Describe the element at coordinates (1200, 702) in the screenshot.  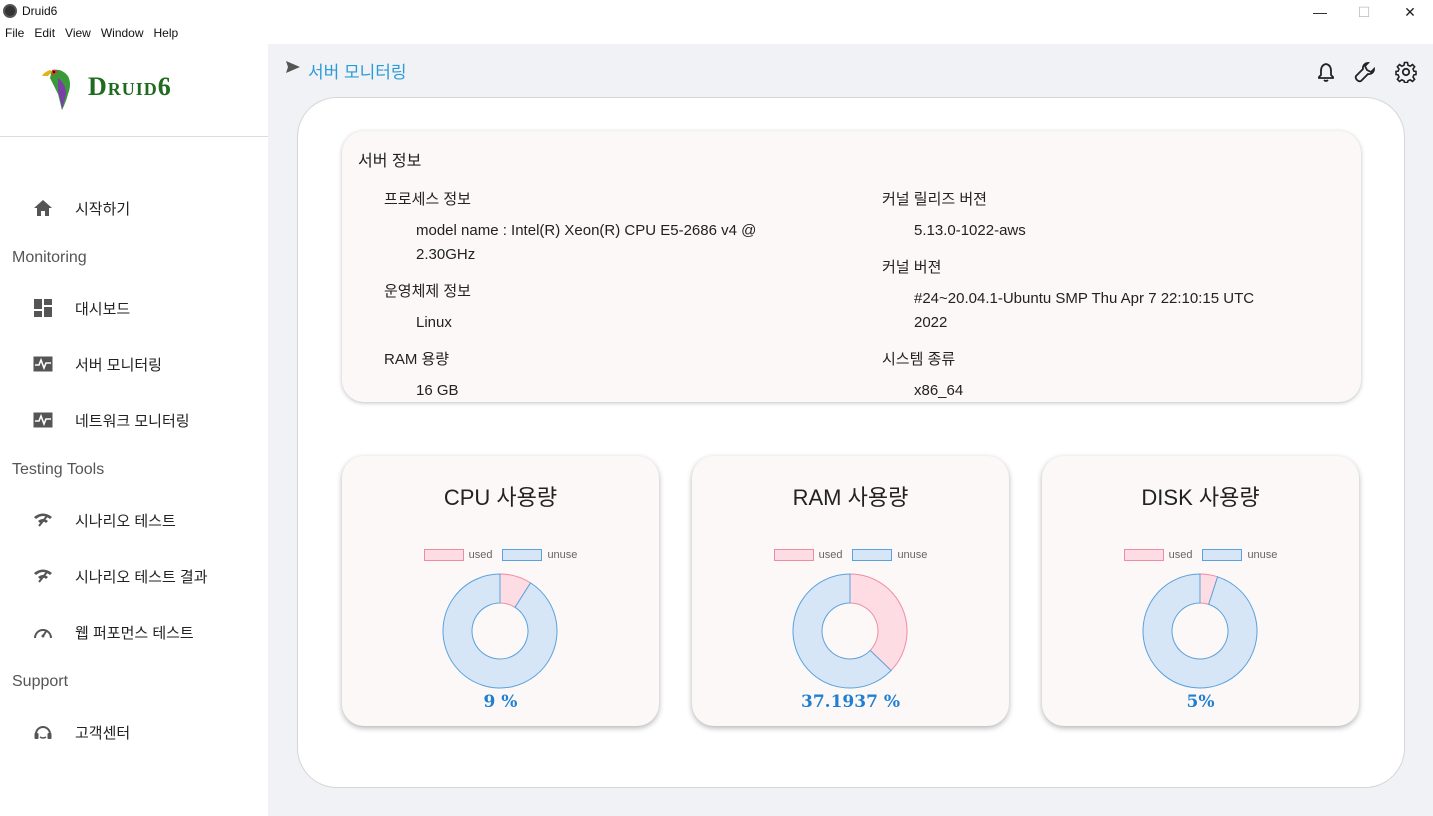
I see `disk-usage-value: 5%` at that location.